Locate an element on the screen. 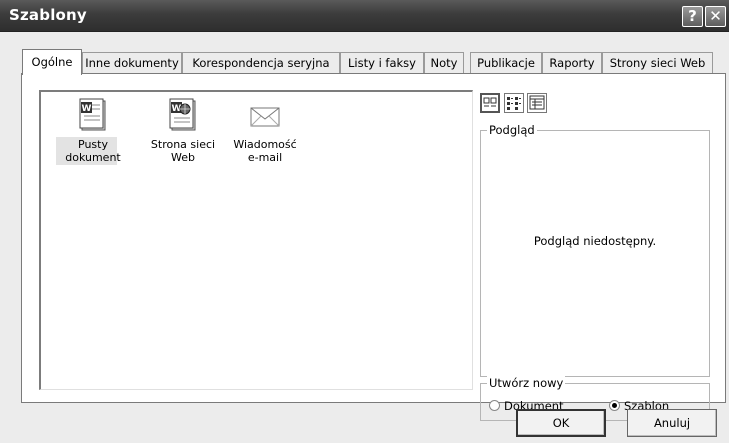 Image resolution: width=729 pixels, height=443 pixels. template-label-line2: Web is located at coordinates (183, 157).